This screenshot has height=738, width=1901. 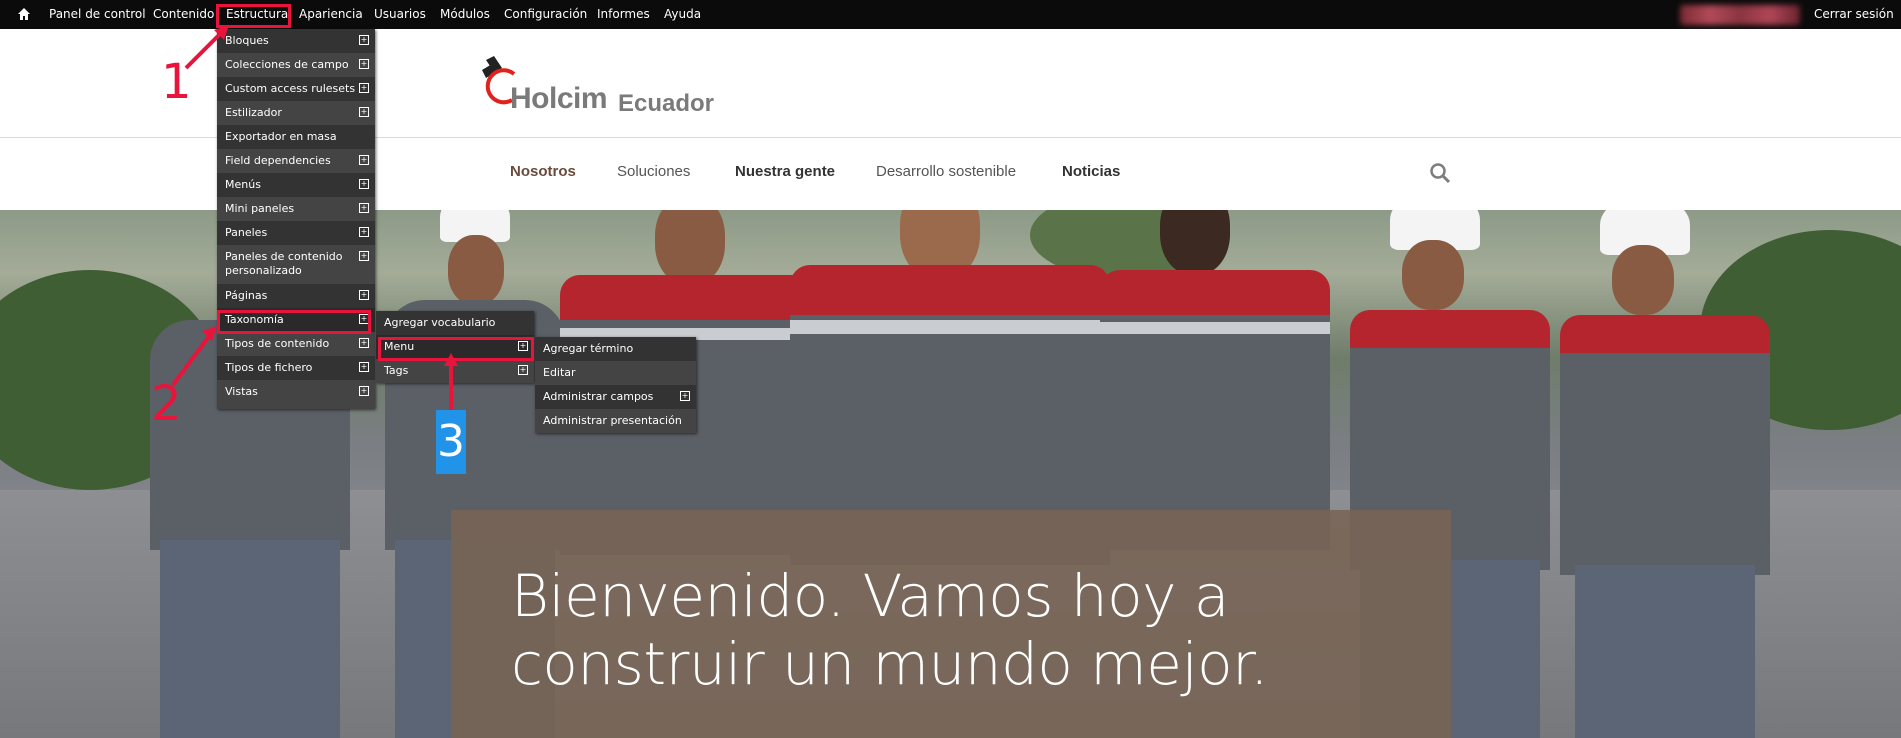 I want to click on hero-heading-line-1: Bienvenido. Vamos hoy a, so click(x=870, y=596).